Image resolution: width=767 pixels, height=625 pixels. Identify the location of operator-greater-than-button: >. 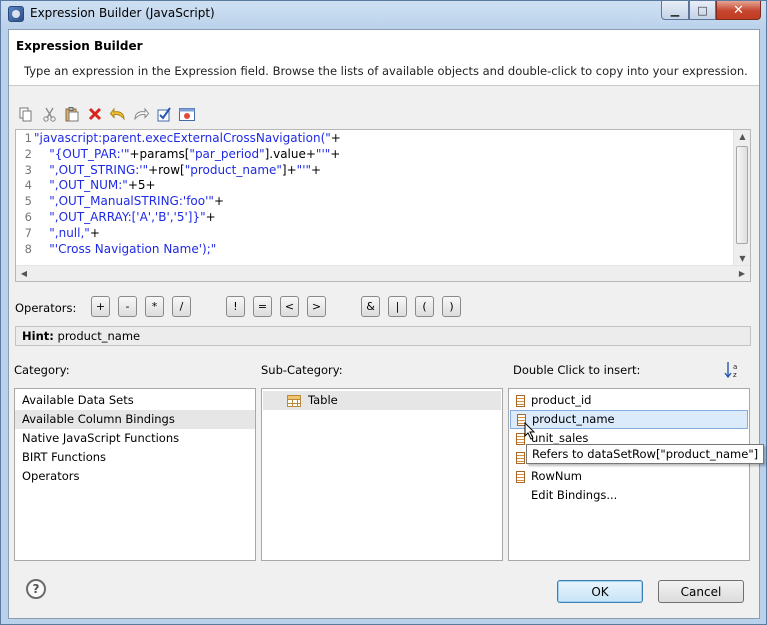
(316, 306).